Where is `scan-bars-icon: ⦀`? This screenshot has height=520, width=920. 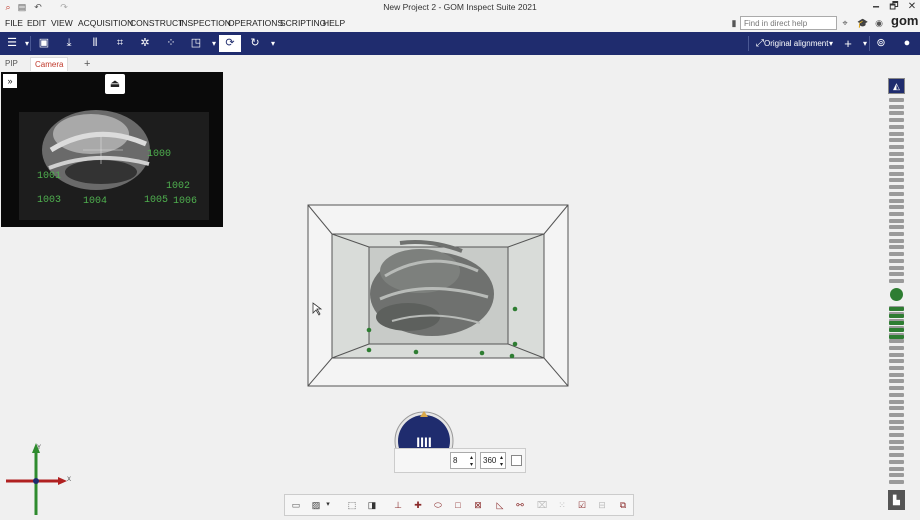 scan-bars-icon: ⦀ is located at coordinates (95, 43).